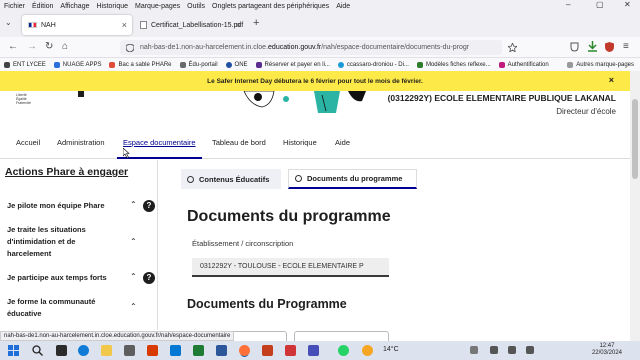  Describe the element at coordinates (42, 6) in the screenshot. I see `menu-edit: Édition` at that location.